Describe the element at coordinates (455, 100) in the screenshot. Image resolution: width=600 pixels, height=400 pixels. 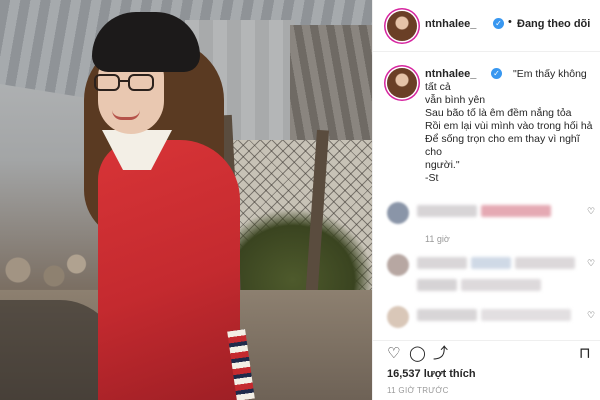
I see `caption-line: vẫn bình yên` at that location.